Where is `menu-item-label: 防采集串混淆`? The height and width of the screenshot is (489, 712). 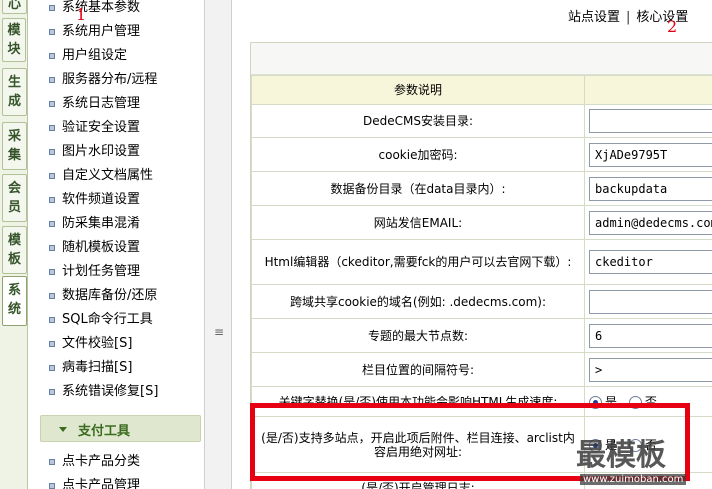
menu-item-label: 防采集串混淆 is located at coordinates (101, 223).